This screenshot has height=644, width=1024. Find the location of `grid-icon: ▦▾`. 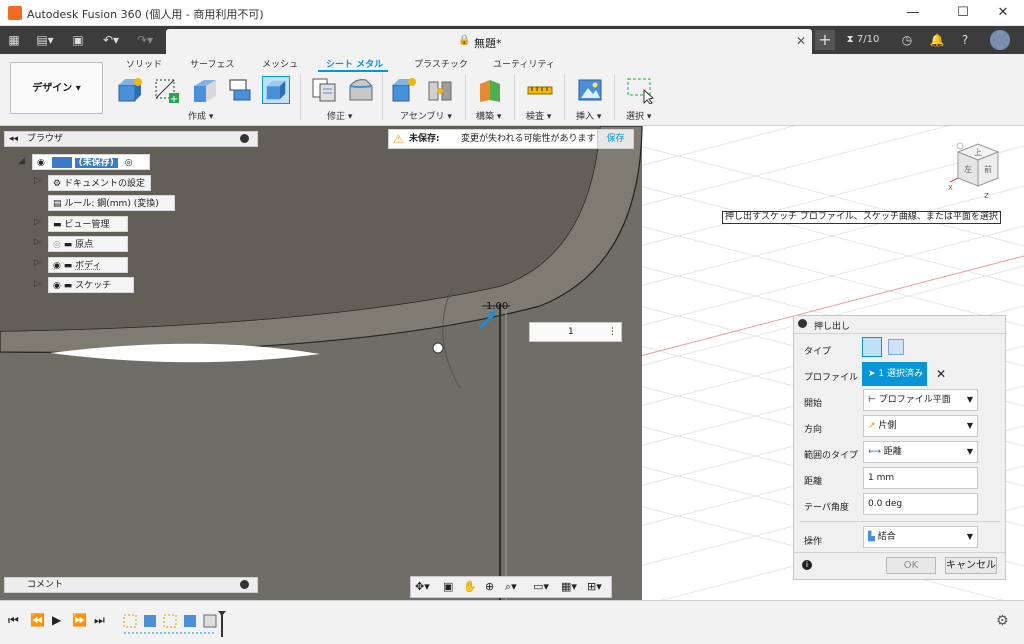

grid-icon: ▦▾ is located at coordinates (569, 587).